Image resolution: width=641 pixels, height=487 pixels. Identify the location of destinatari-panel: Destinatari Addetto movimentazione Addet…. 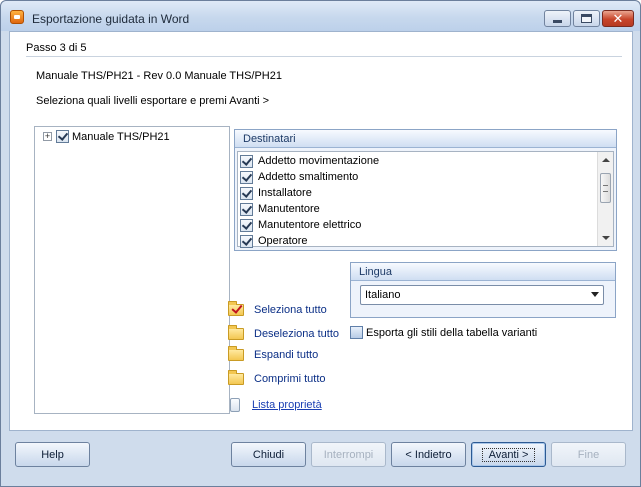
(425, 190).